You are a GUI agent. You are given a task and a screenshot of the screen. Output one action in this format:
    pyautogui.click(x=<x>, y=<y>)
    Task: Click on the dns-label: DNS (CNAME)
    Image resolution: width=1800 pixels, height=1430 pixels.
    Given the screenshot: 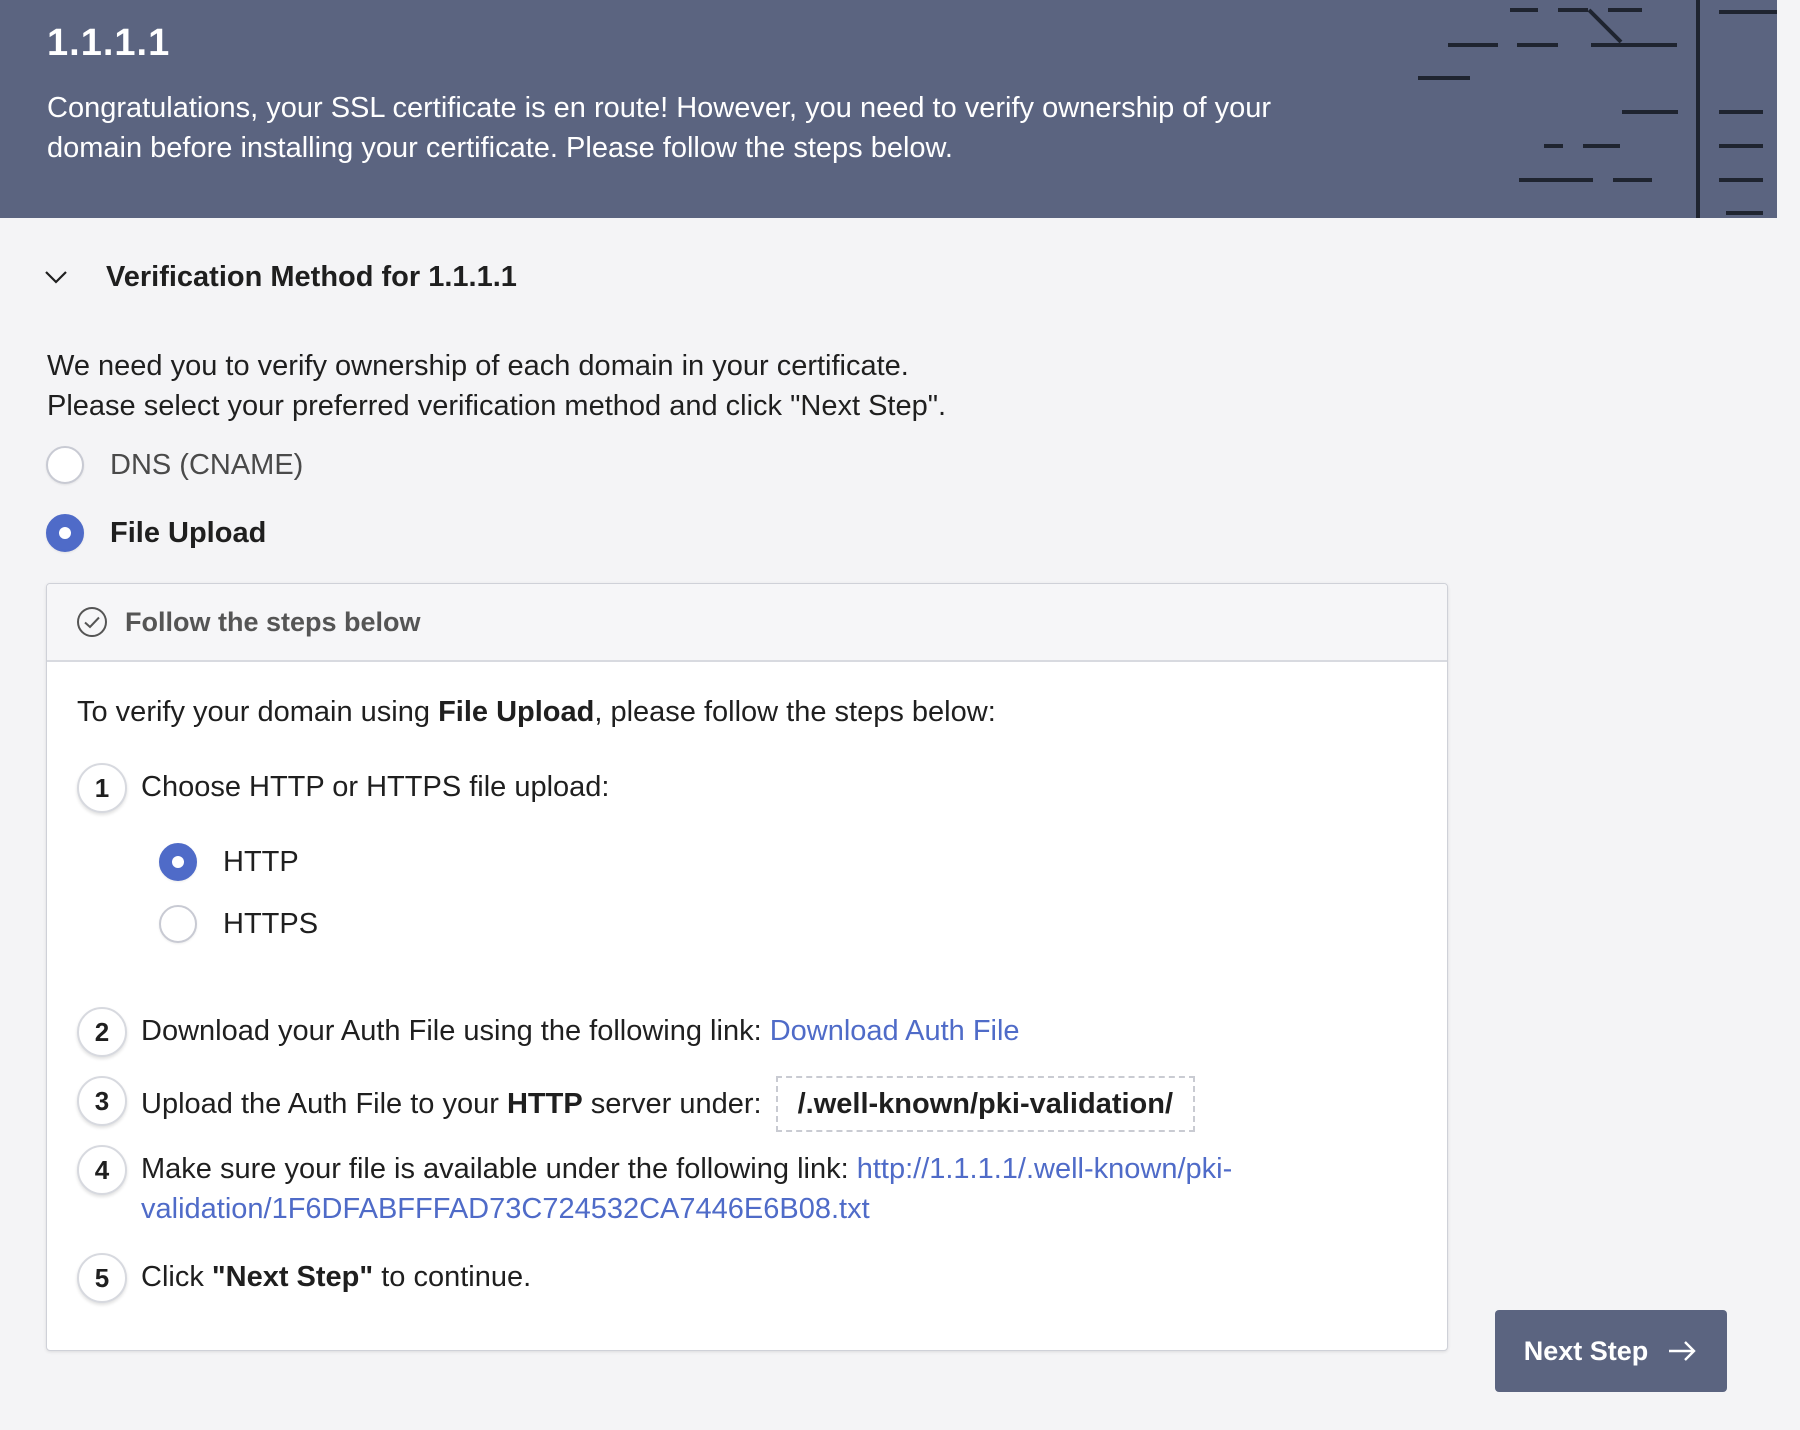 What is the action you would take?
    pyautogui.click(x=207, y=464)
    